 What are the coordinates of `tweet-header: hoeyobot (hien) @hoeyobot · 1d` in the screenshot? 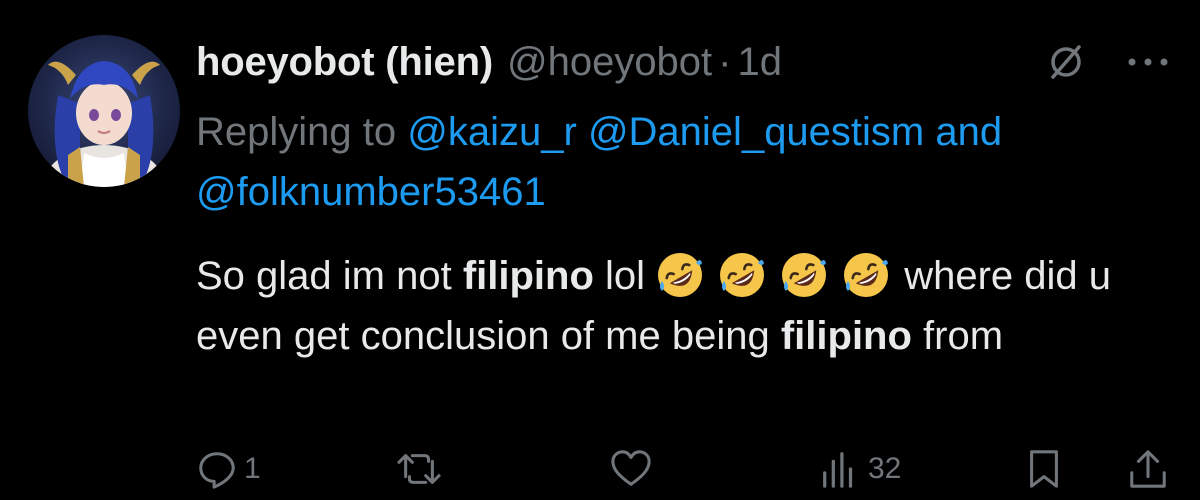 It's located at (489, 62).